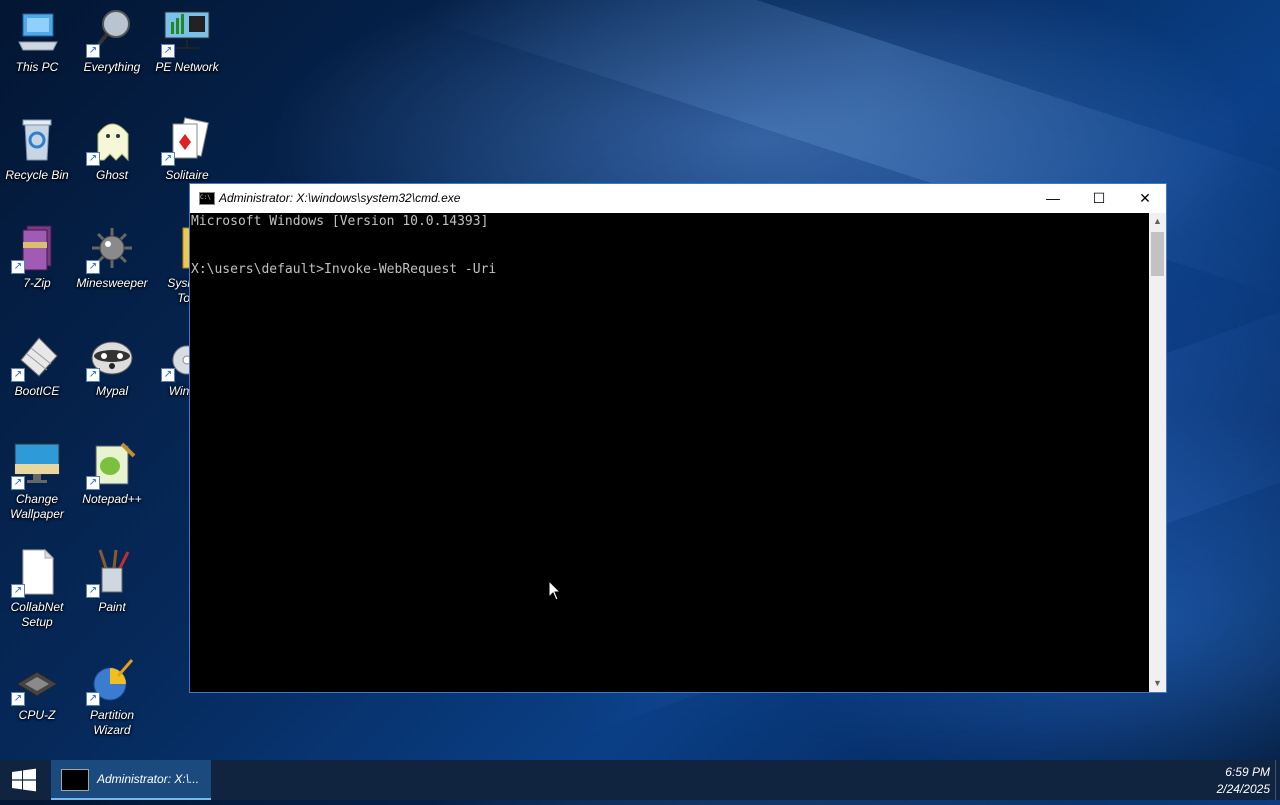 The image size is (1280, 805). What do you see at coordinates (207, 198) in the screenshot?
I see `cmd-app-icon: C:\` at bounding box center [207, 198].